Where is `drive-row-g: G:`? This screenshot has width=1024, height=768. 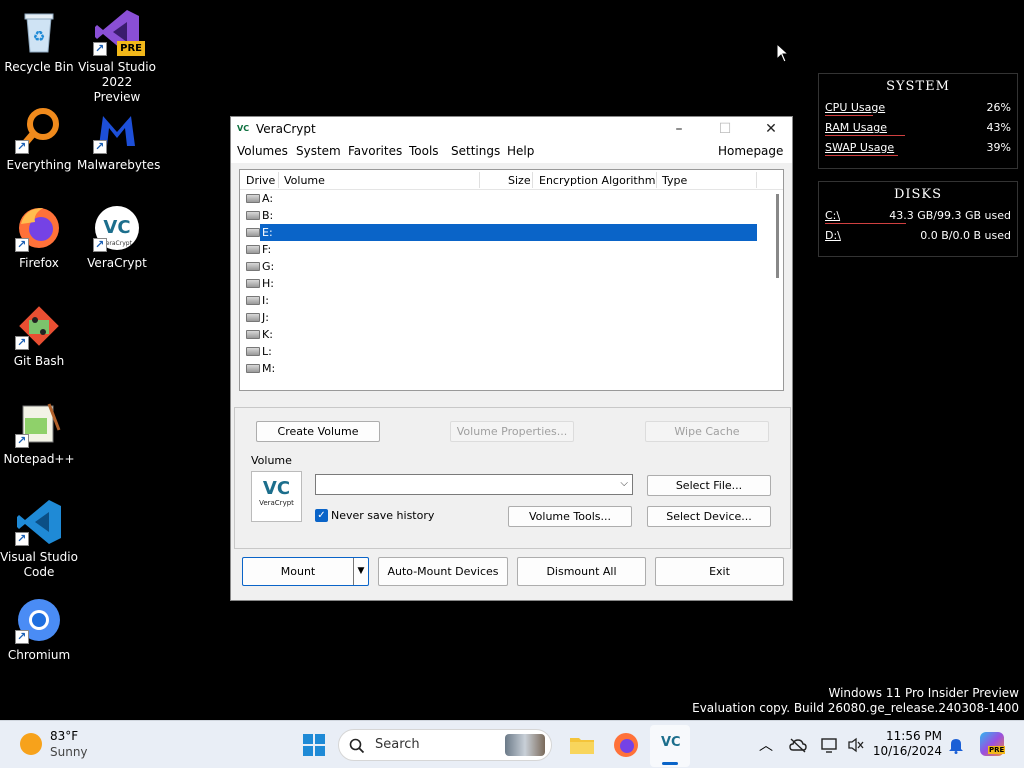
drive-row-g: G: is located at coordinates (511, 266).